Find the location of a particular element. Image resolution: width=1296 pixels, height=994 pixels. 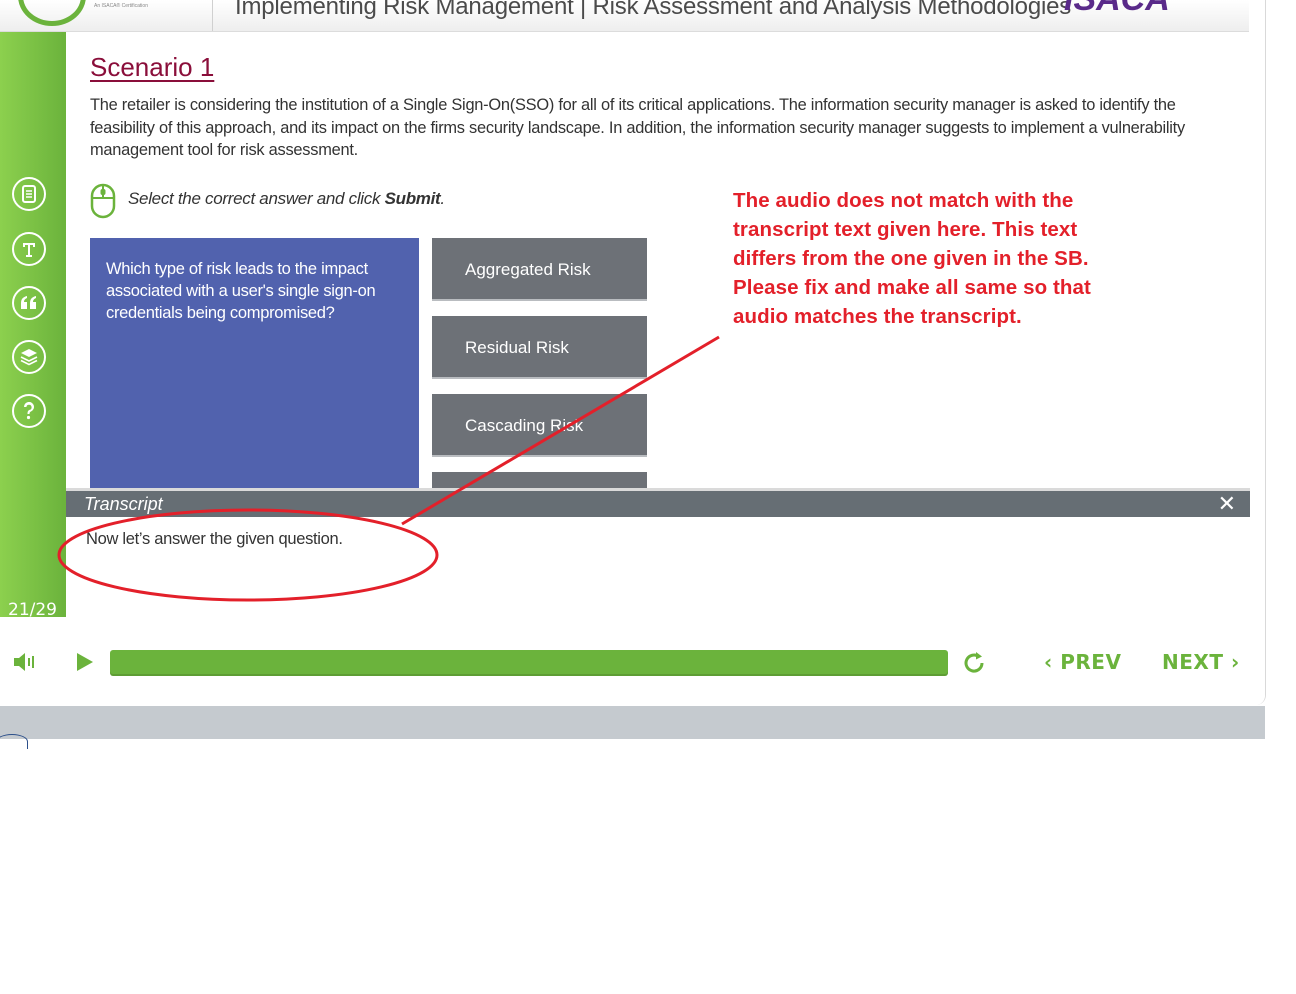

option-residual-risk: Residual Risk is located at coordinates (539, 347).